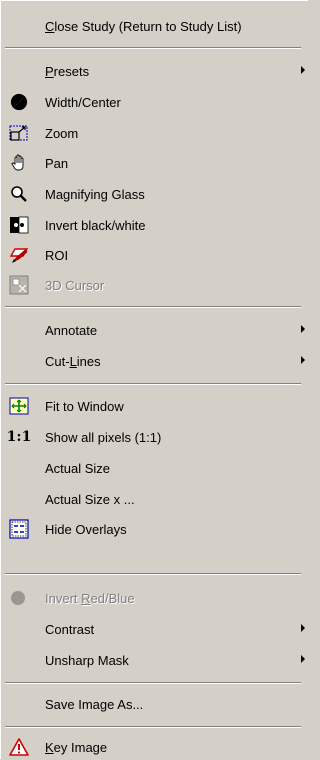  I want to click on menu-item-invert-red-blue: Invert Red/Blue, so click(153, 598).